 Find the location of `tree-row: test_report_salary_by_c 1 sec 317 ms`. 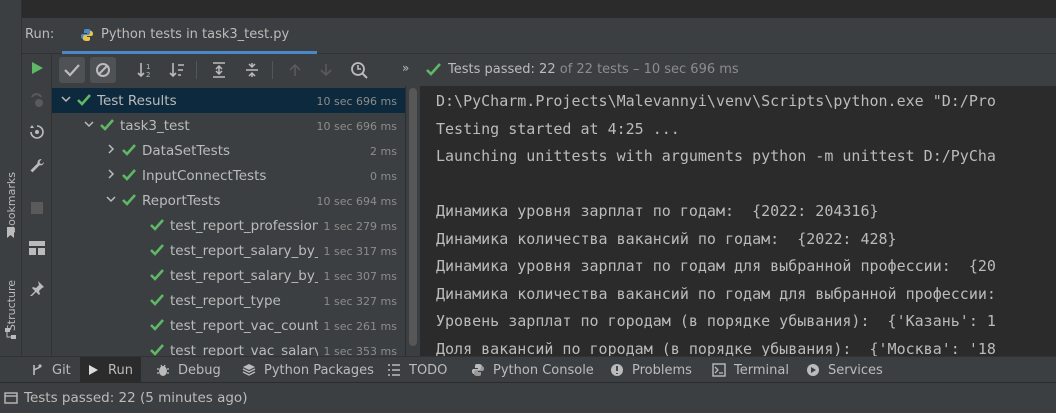

tree-row: test_report_salary_by_c 1 sec 317 ms is located at coordinates (228, 250).